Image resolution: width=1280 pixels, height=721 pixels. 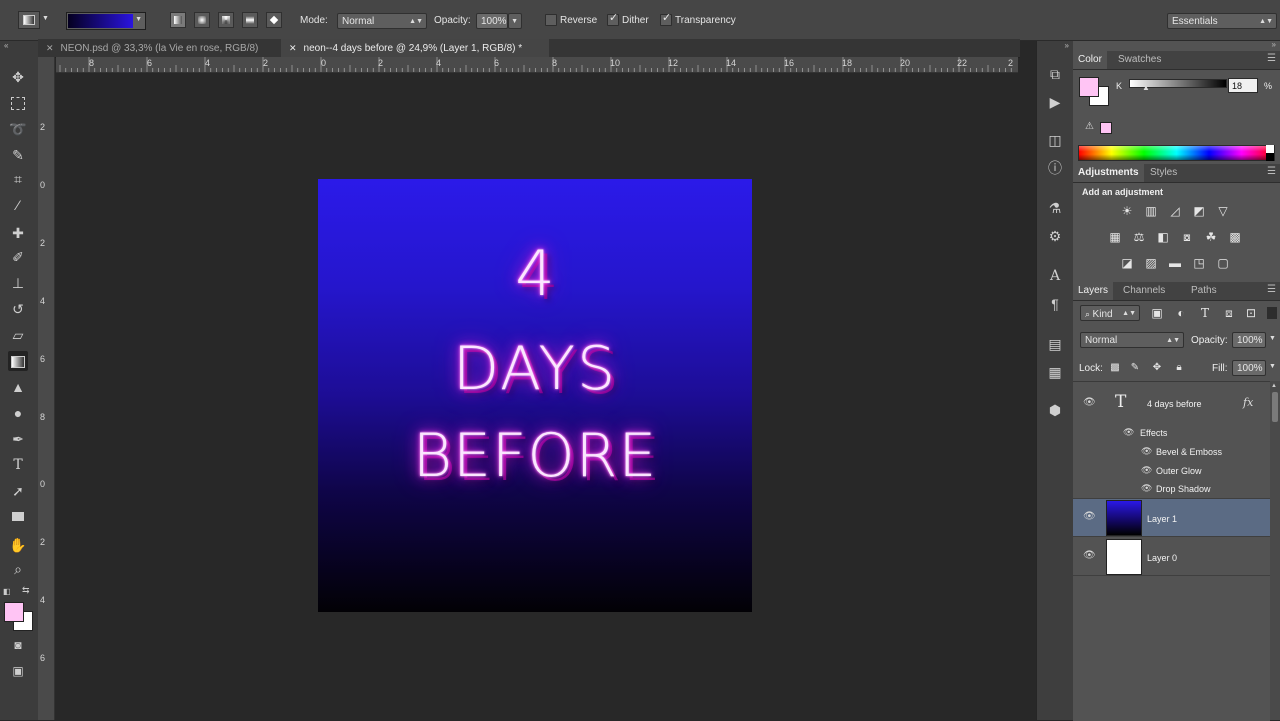 What do you see at coordinates (1089, 126) in the screenshot?
I see `gamut-warning-icon: ⚠` at bounding box center [1089, 126].